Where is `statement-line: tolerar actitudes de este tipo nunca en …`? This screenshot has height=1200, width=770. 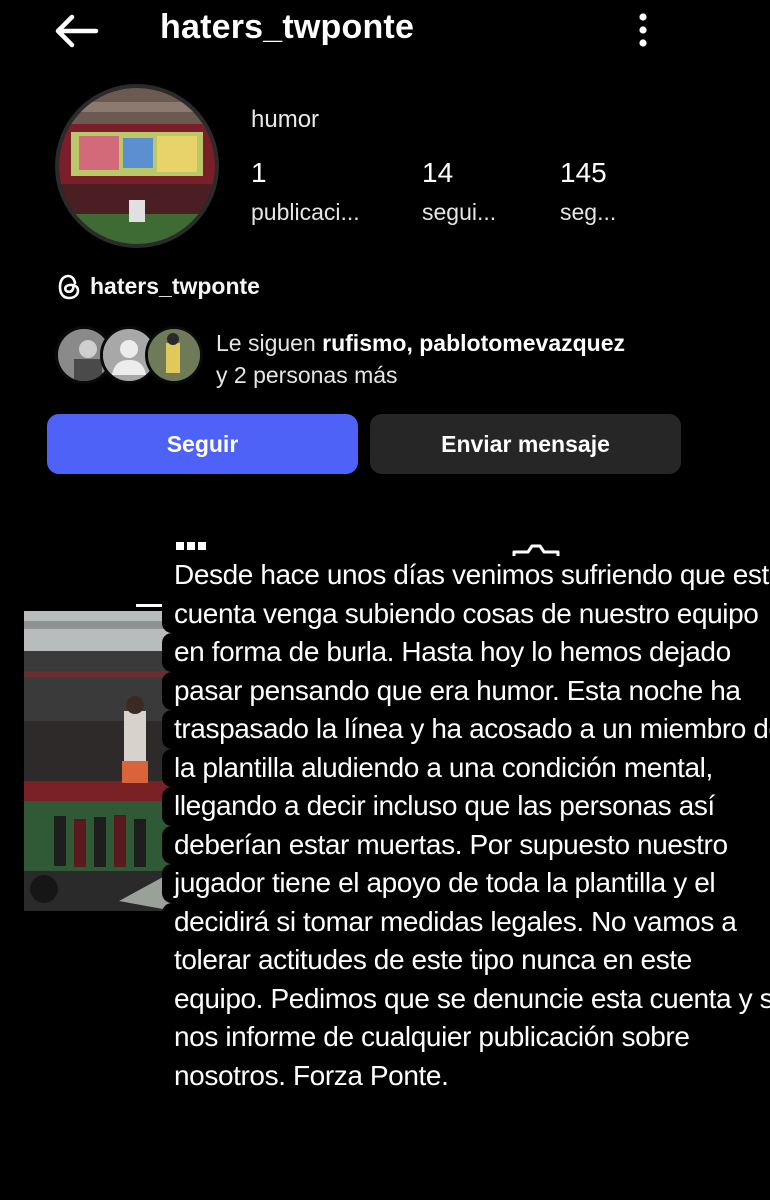 statement-line: tolerar actitudes de este tipo nunca en … is located at coordinates (433, 960).